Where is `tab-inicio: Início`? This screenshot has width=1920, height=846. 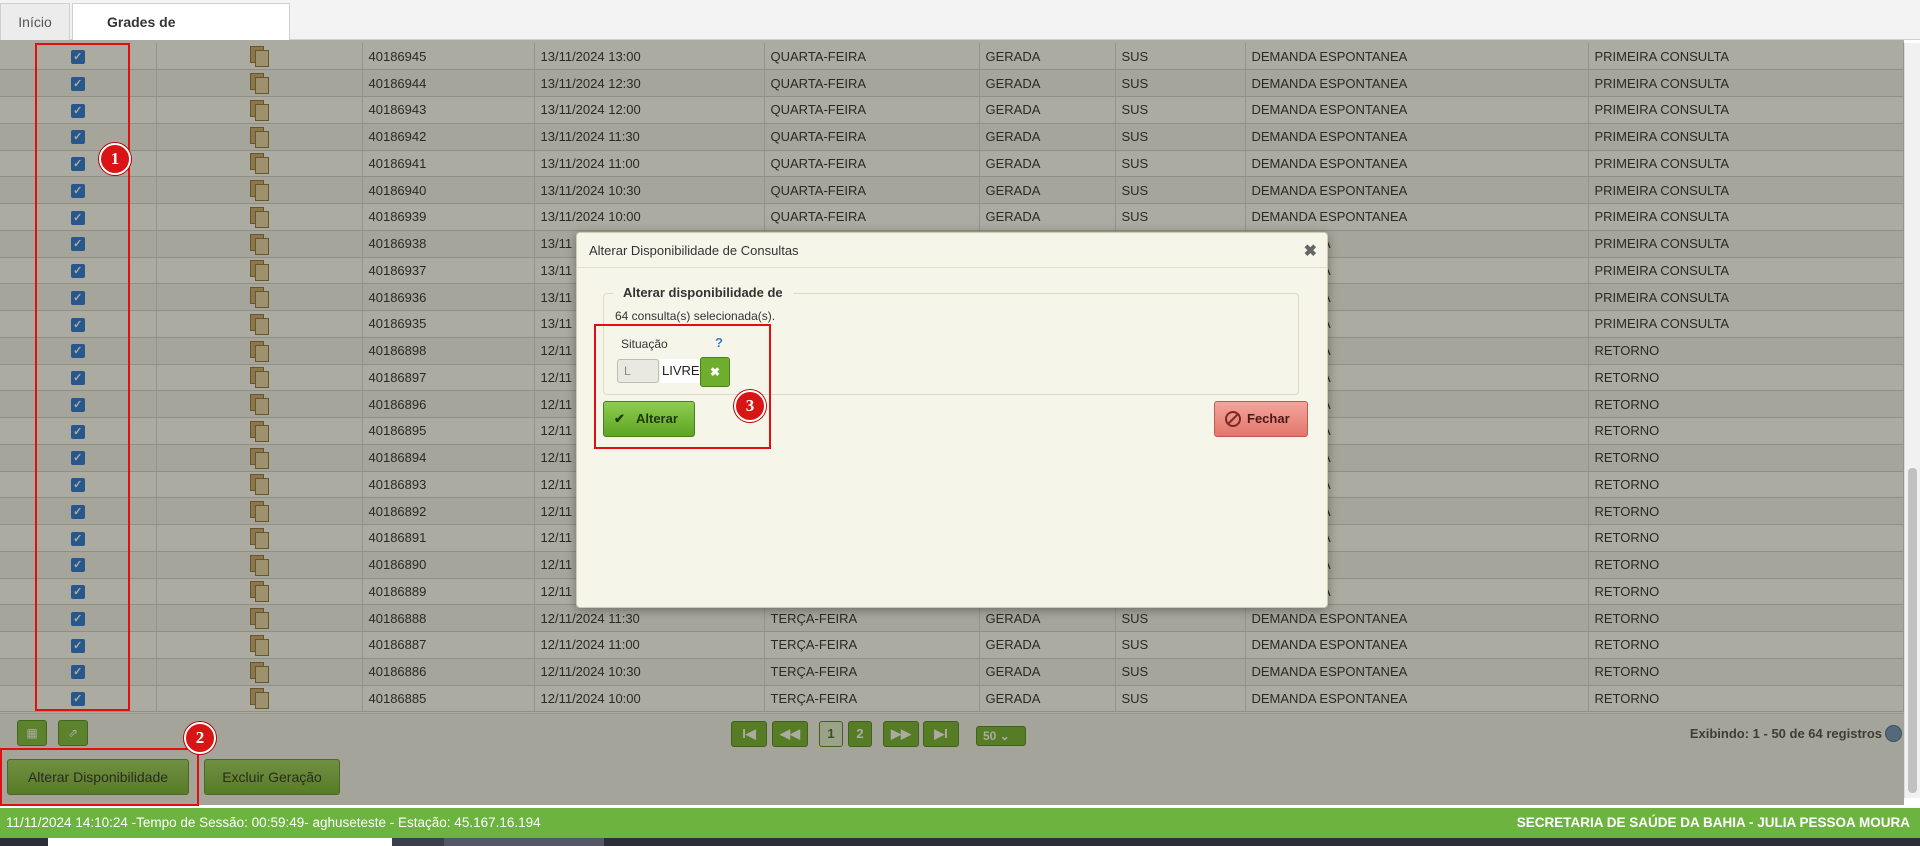
tab-inicio: Início is located at coordinates (35, 21).